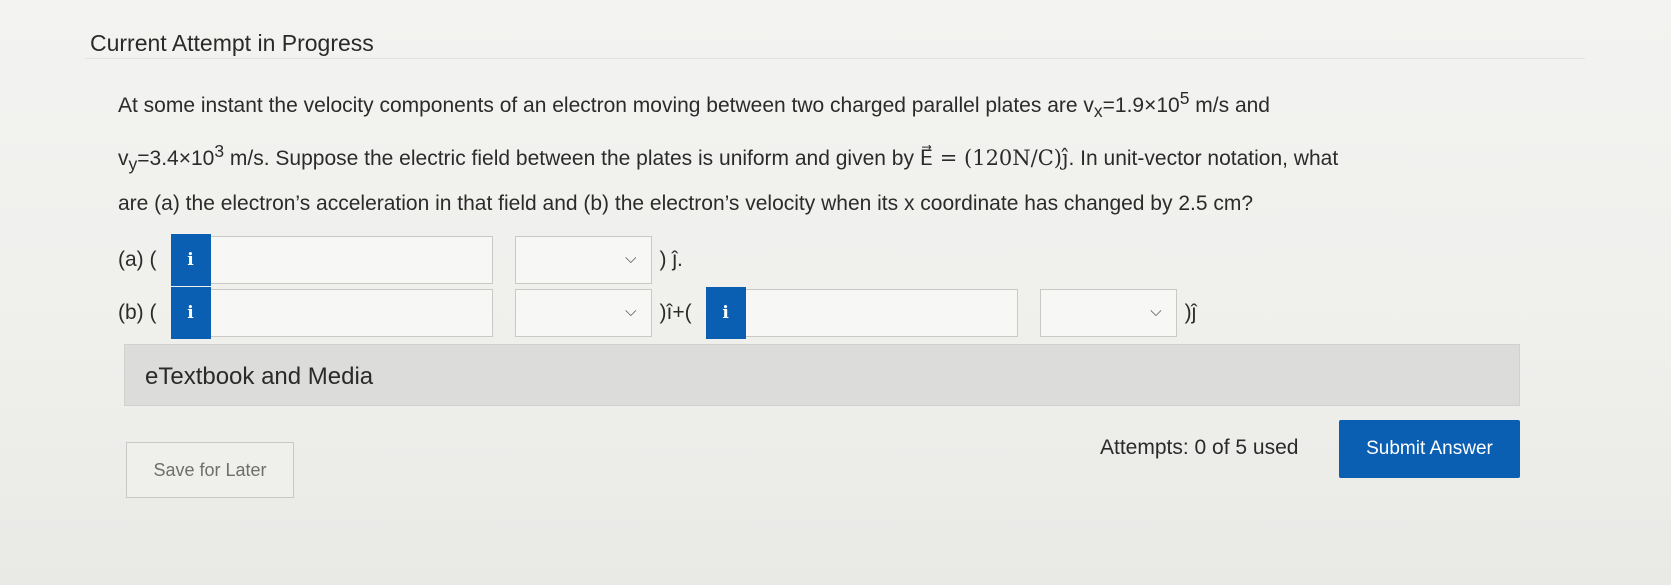 This screenshot has width=1671, height=585. I want to click on subscript: y, so click(133, 164).